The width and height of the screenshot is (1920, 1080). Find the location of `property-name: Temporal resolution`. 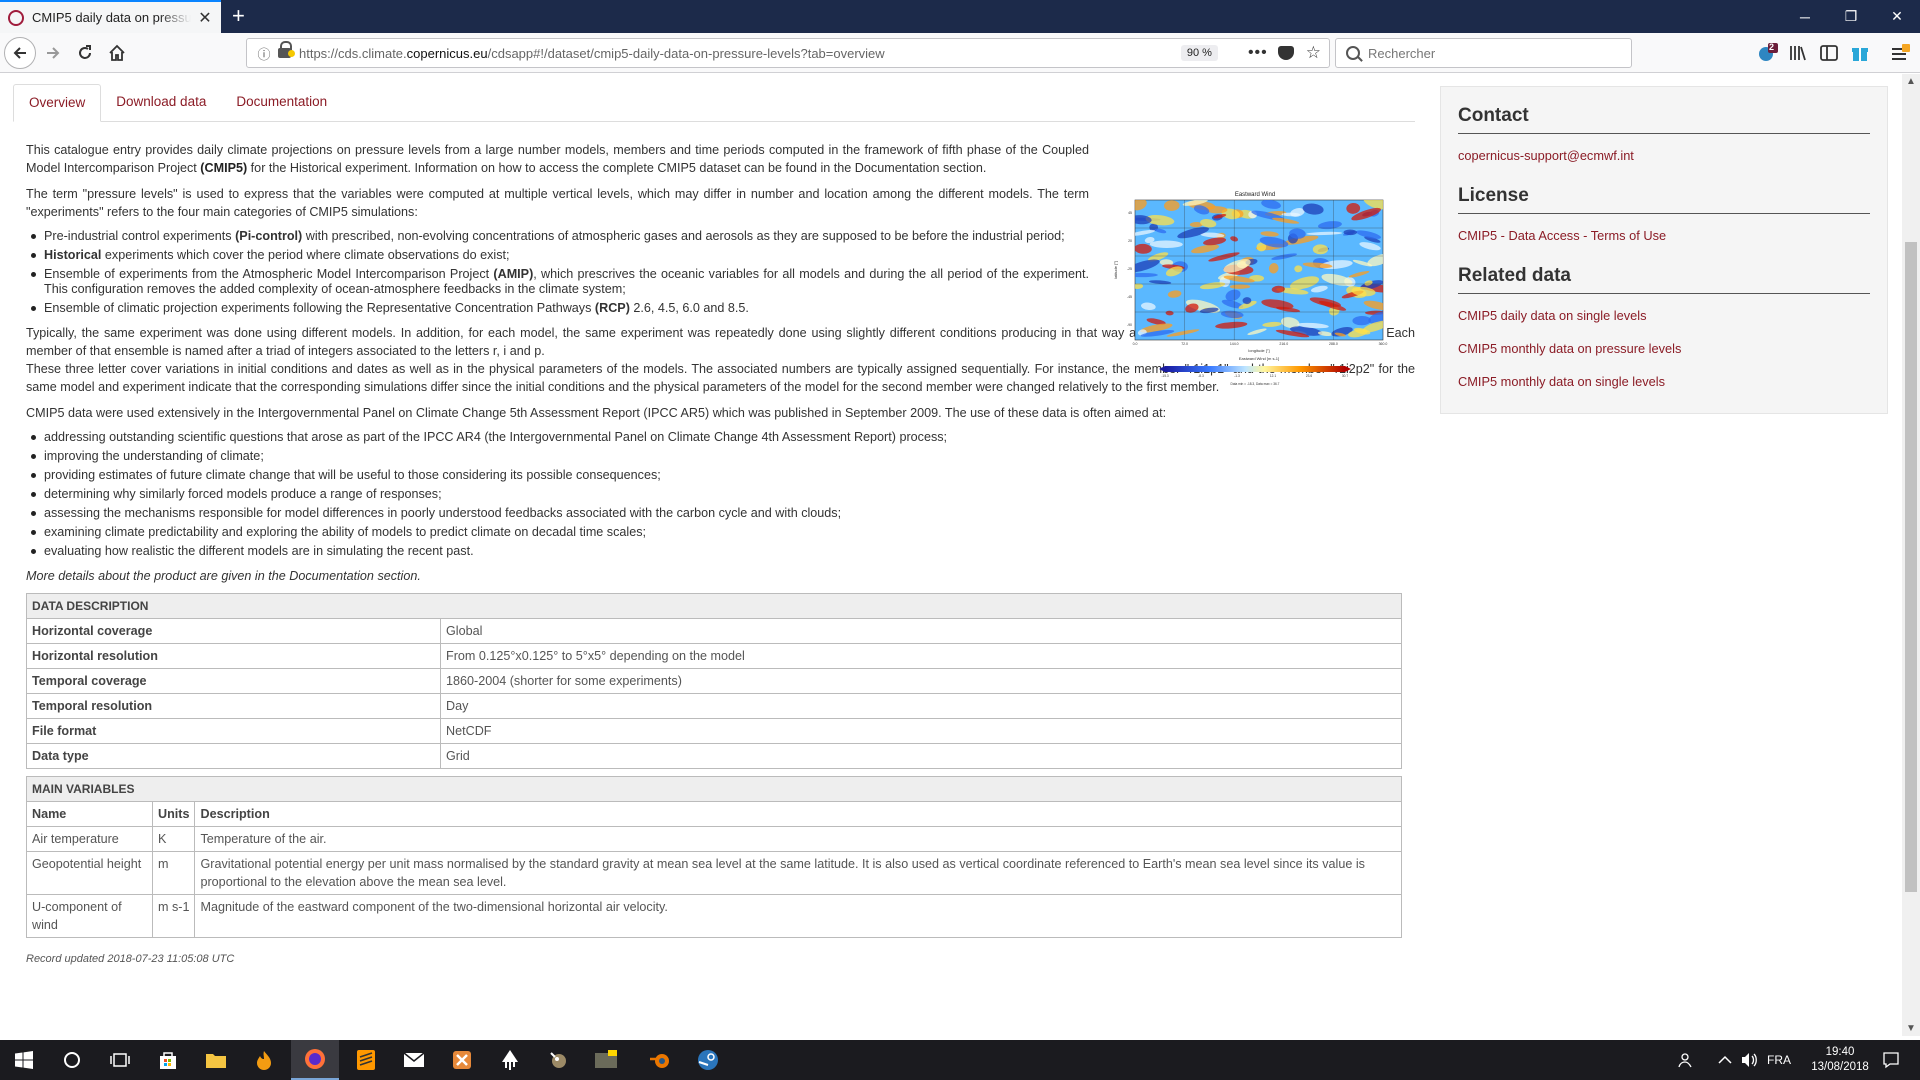

property-name: Temporal resolution is located at coordinates (233, 706).